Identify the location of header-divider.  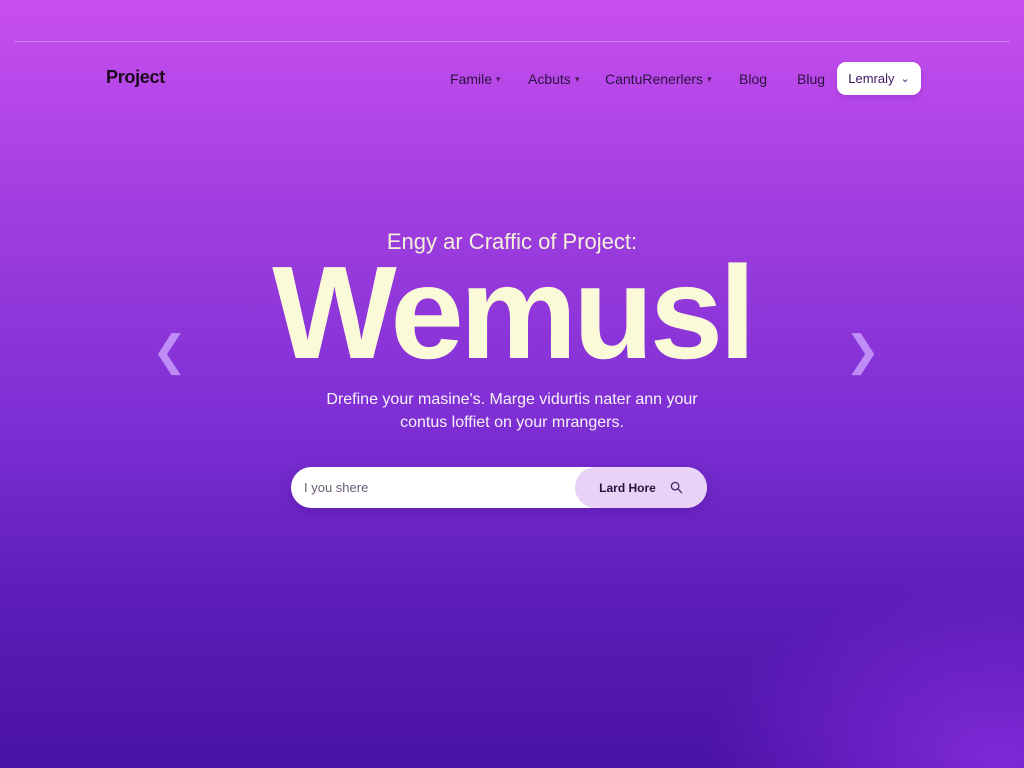
(512, 41).